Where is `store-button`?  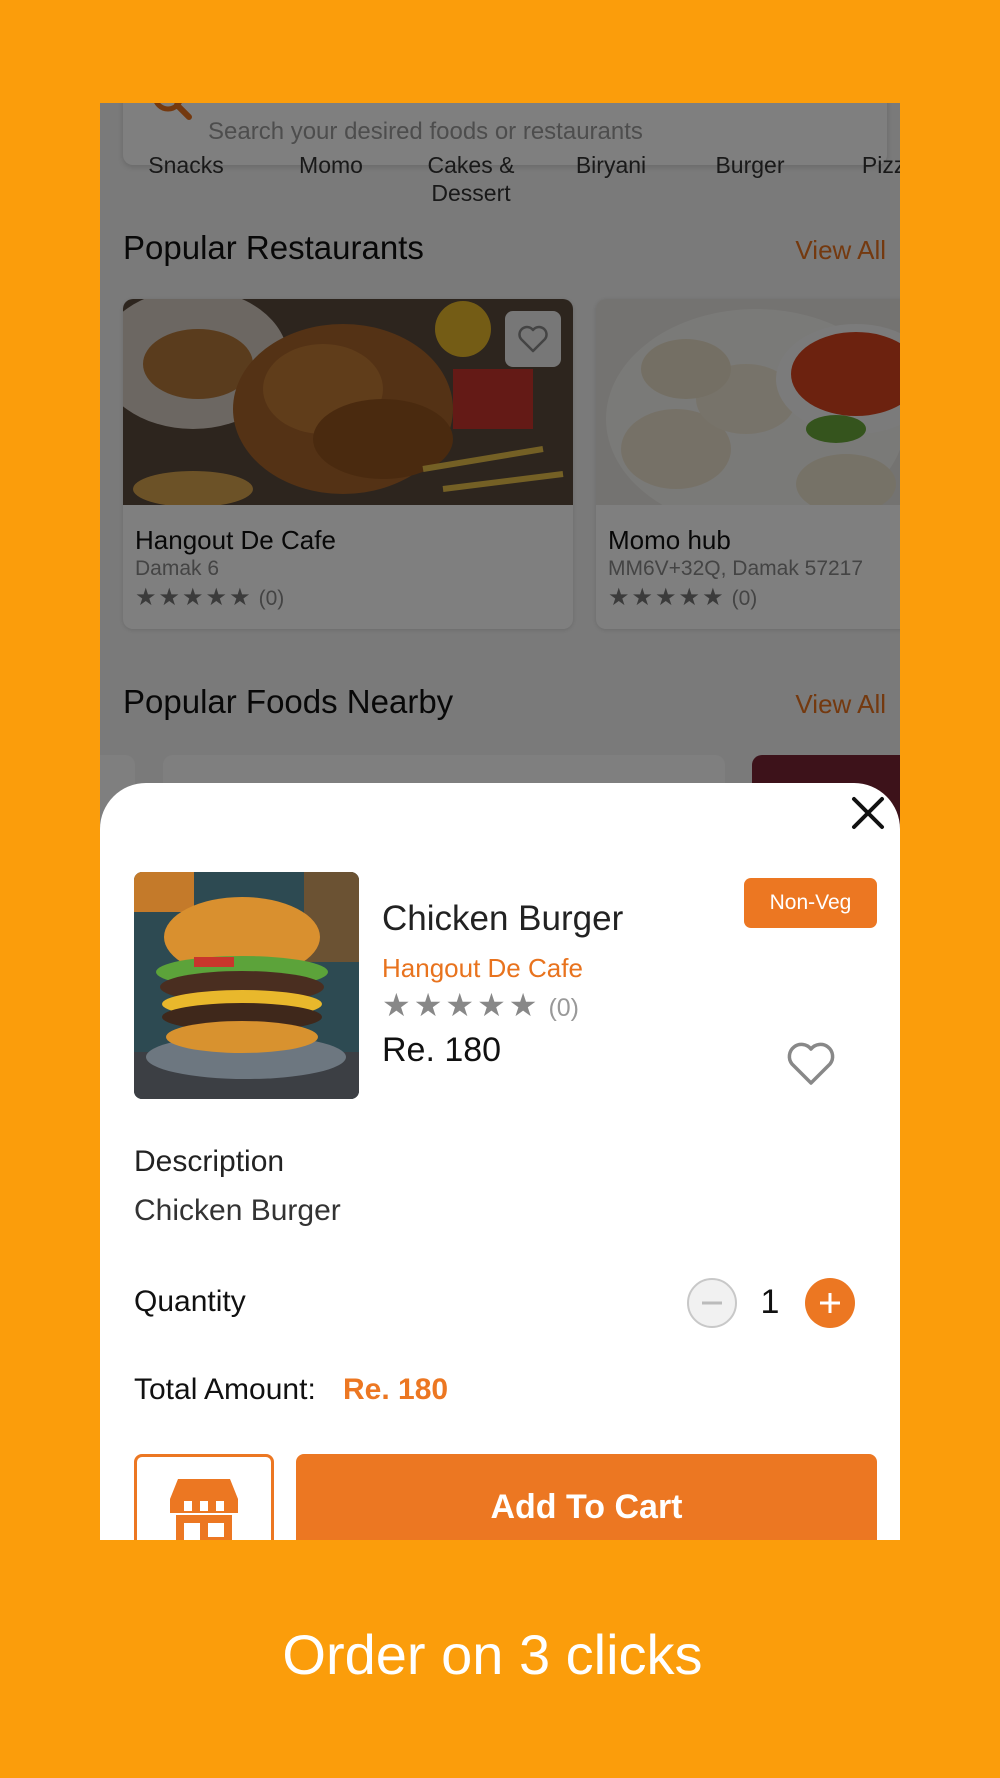
store-button is located at coordinates (204, 1497).